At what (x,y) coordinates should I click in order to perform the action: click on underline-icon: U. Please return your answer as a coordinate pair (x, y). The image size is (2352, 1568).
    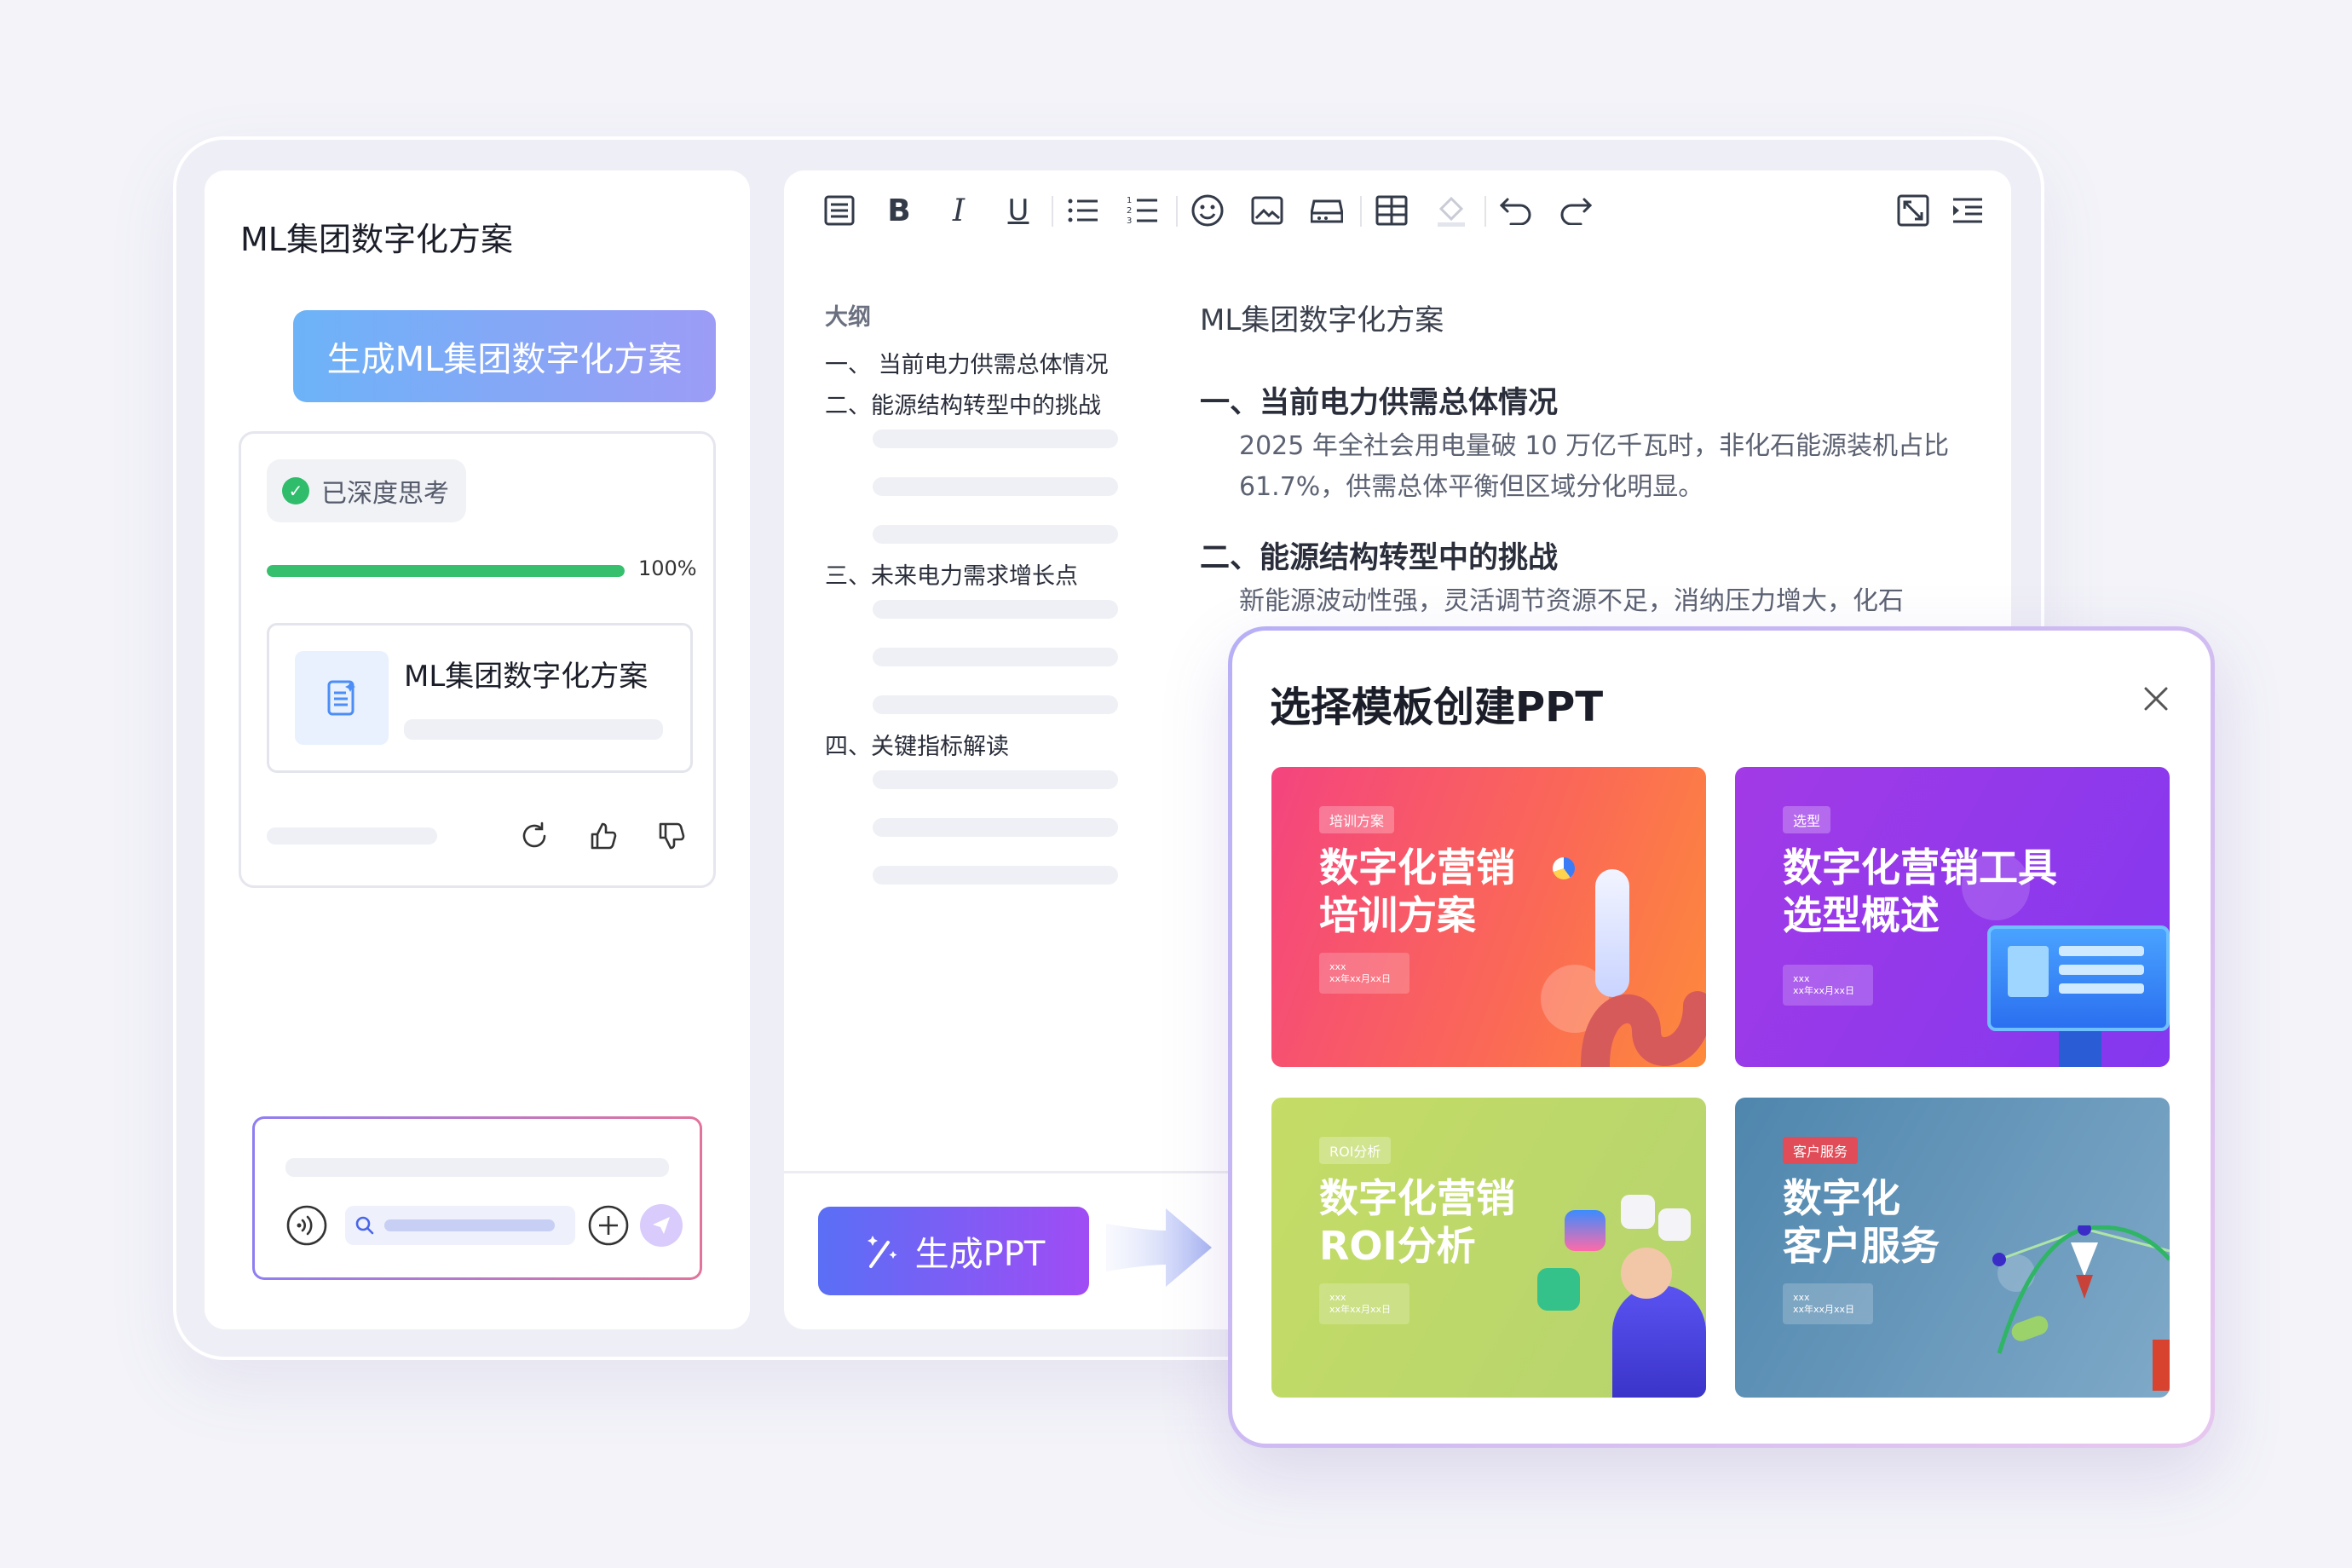
    Looking at the image, I should click on (1019, 210).